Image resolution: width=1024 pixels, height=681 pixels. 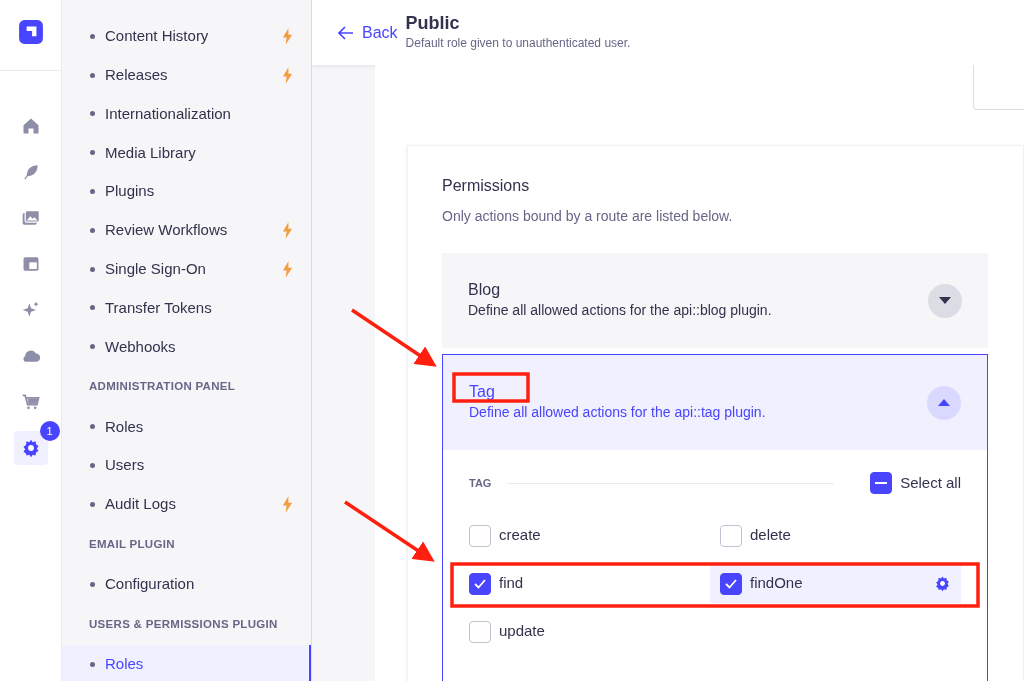 I want to click on sidebar-link: Review Workflows, so click(x=186, y=230).